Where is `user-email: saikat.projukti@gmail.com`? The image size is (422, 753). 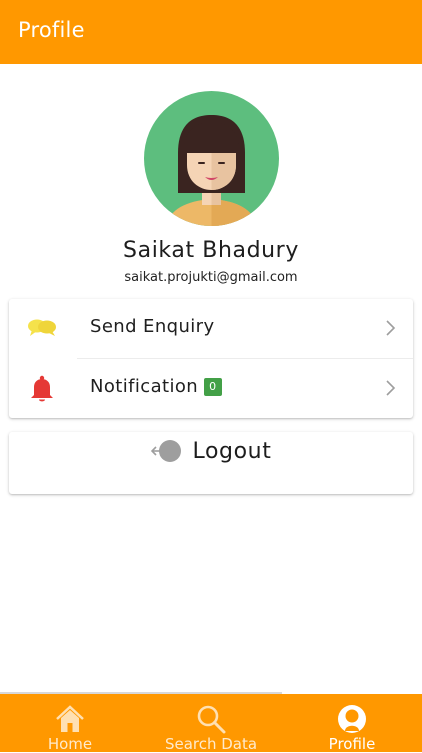
user-email: saikat.projukti@gmail.com is located at coordinates (211, 277).